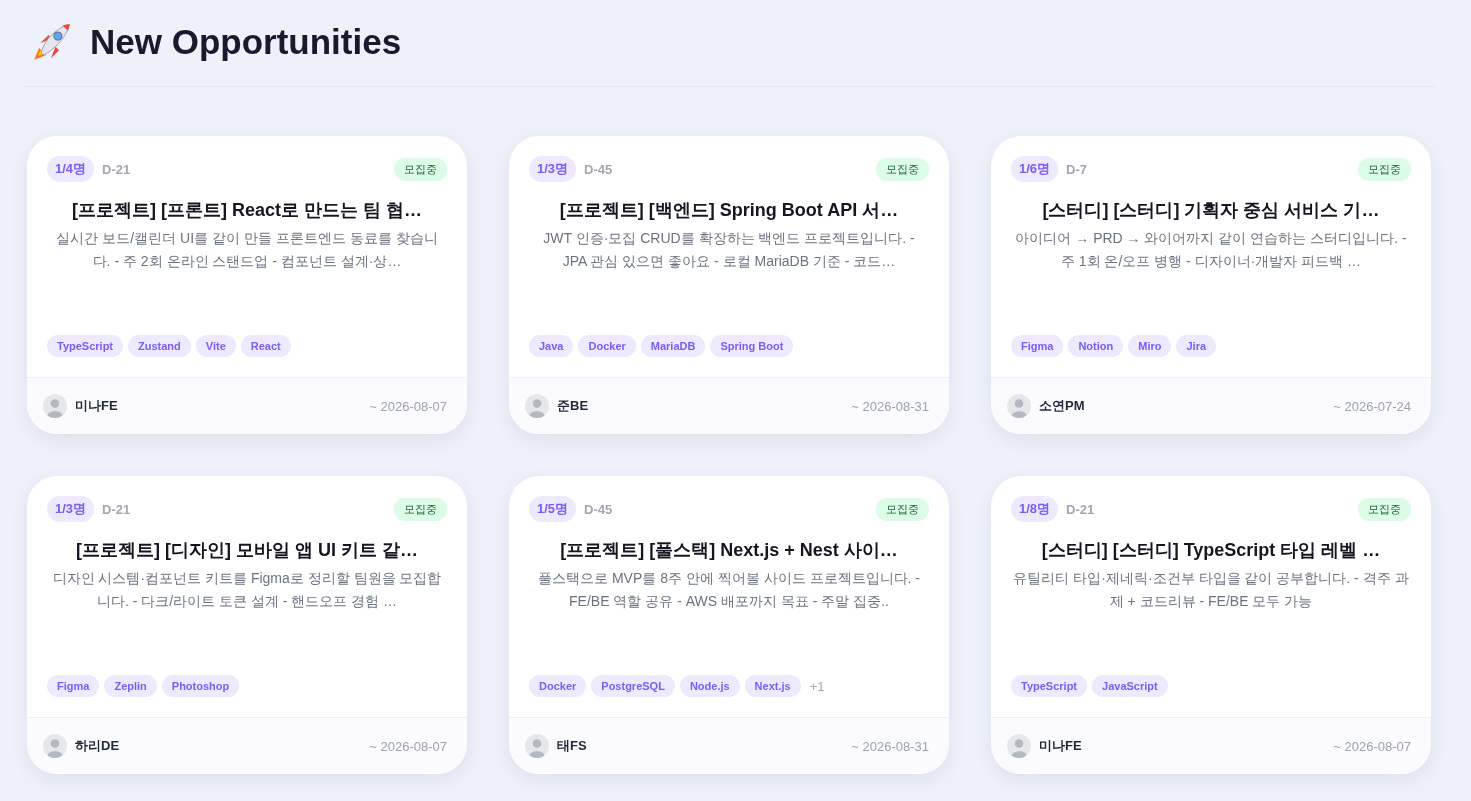 This screenshot has height=801, width=1471. What do you see at coordinates (1211, 590) in the screenshot?
I see `card-description: 유틸리티 타입·제네릭·조건부 타입을 같이 공부합니다. - 격주 과제 + 코드리뷰 - FE/BE 모두 가능` at bounding box center [1211, 590].